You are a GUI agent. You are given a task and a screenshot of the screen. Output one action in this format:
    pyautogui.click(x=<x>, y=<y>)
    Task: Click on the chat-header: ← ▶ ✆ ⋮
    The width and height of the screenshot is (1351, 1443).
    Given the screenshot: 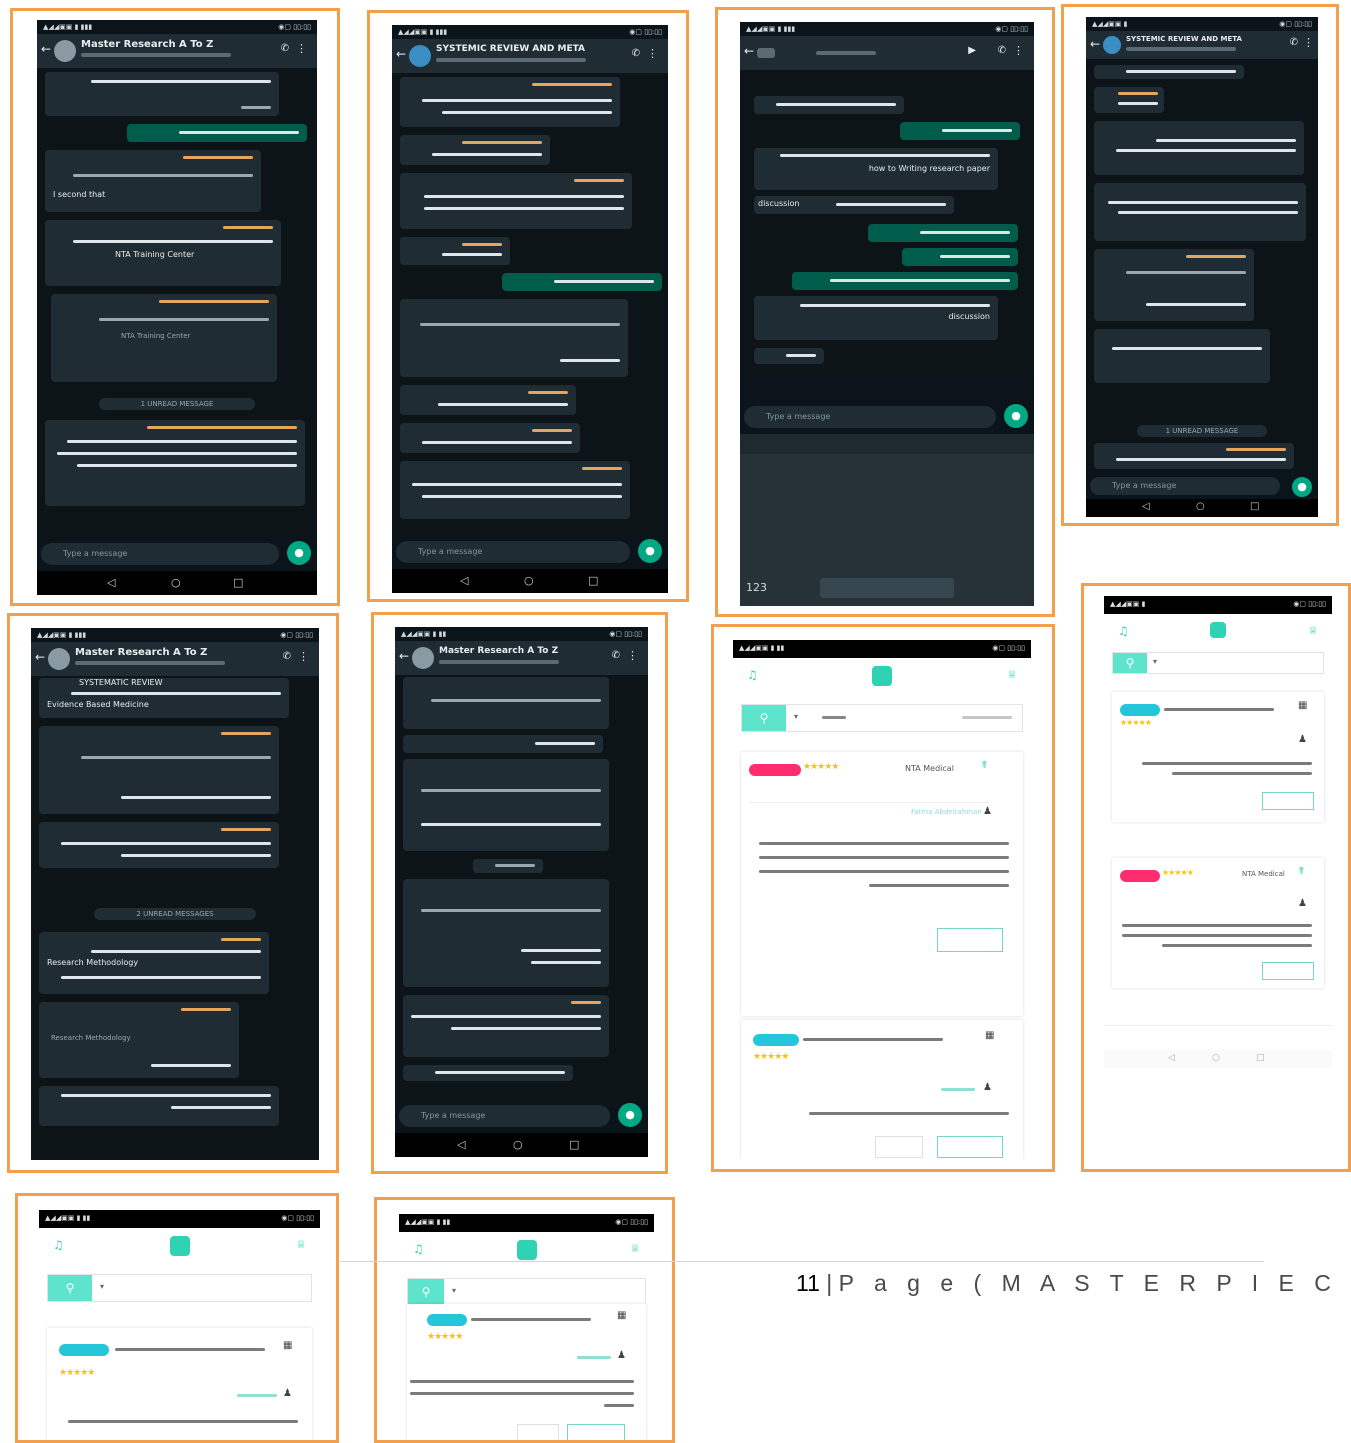 What is the action you would take?
    pyautogui.click(x=887, y=53)
    